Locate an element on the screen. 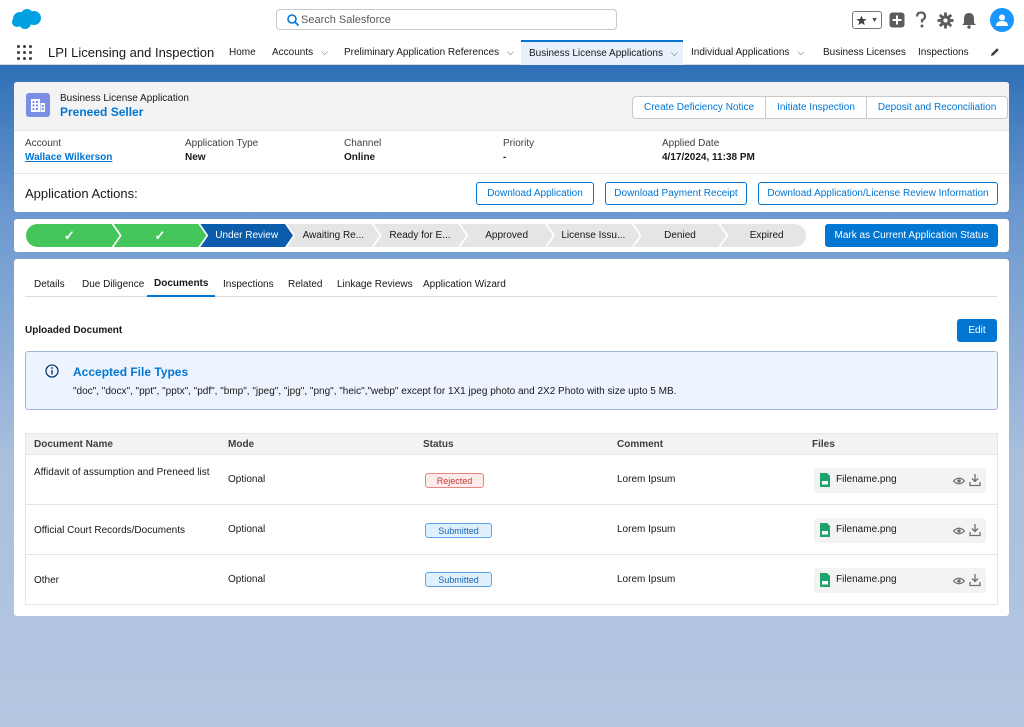  building-icon is located at coordinates (38, 105).